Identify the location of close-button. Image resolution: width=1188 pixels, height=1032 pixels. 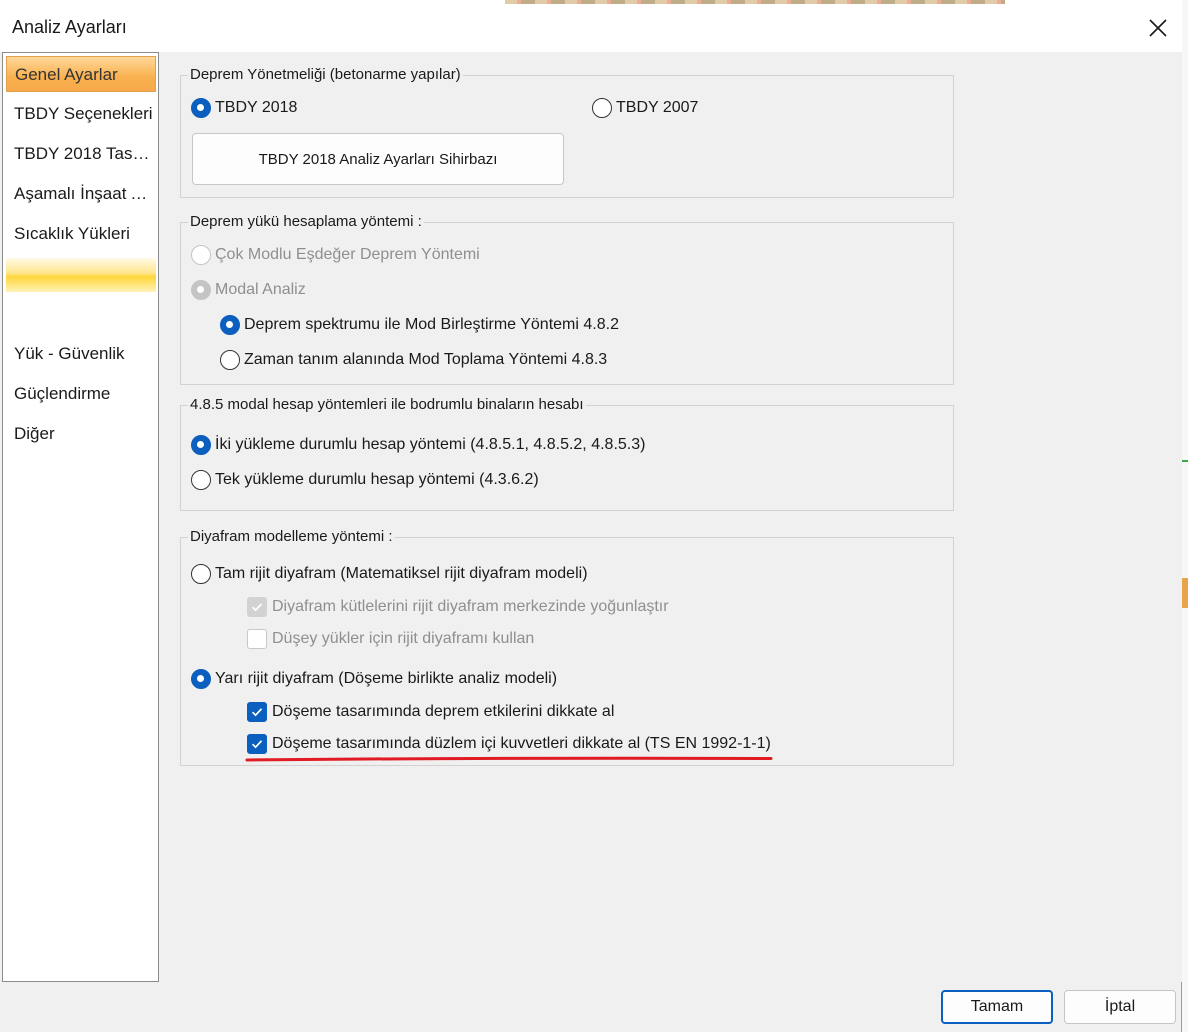
(1158, 28).